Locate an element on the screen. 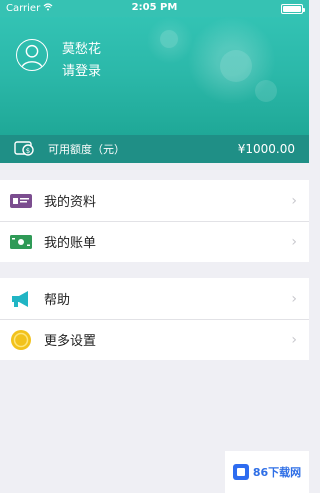  credit-limit-icon: $ is located at coordinates (25, 149).